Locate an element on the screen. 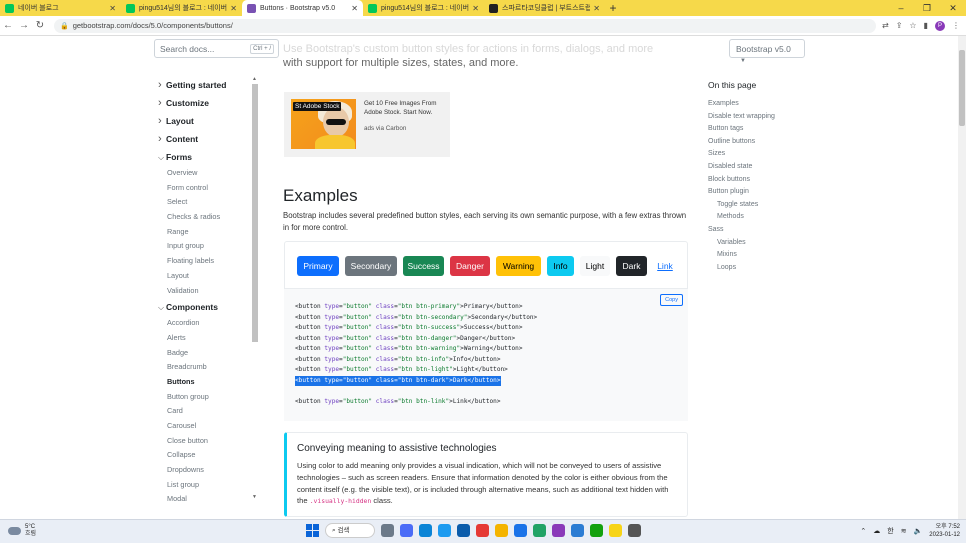 This screenshot has width=966, height=543. profile-avatar: P is located at coordinates (940, 25).